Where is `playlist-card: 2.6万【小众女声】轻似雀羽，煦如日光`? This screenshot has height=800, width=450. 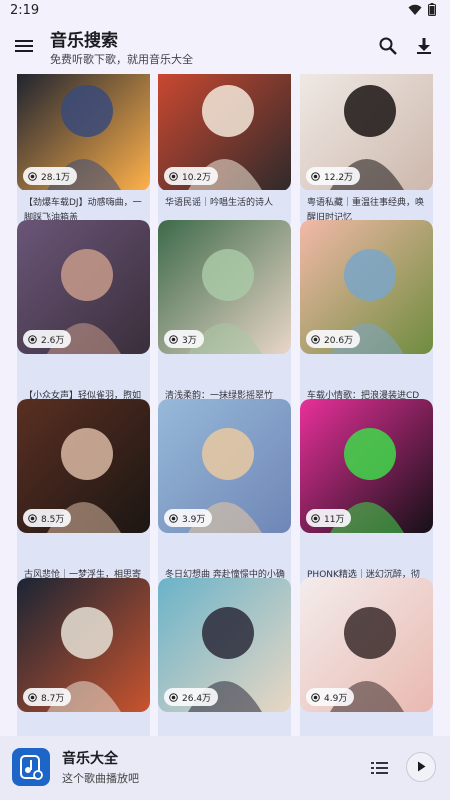
playlist-card: 2.6万【小众女声】轻似雀羽，煦如日光 is located at coordinates (83, 322).